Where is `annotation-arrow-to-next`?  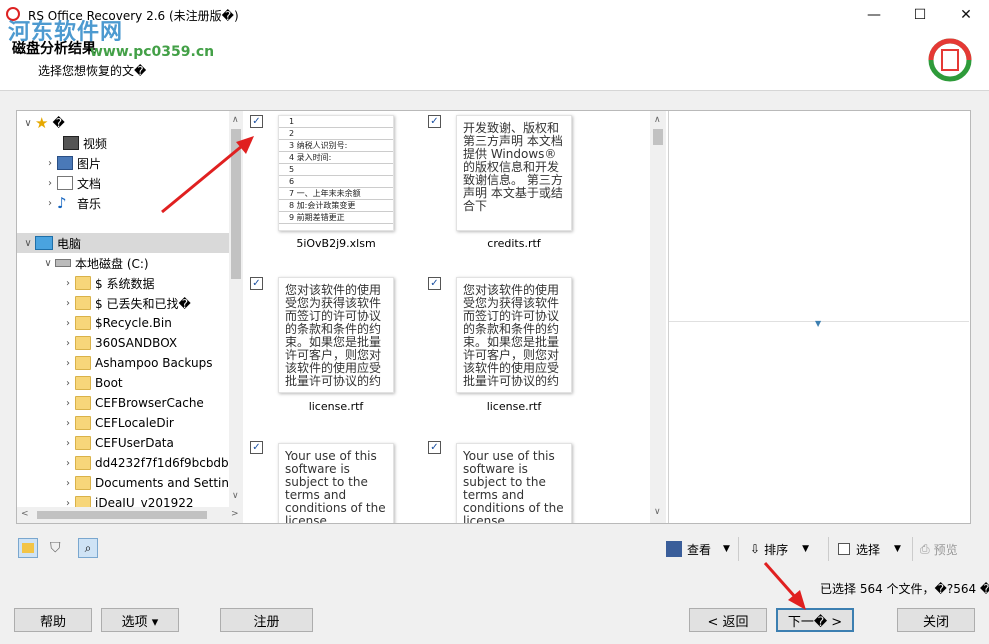
annotation-arrow-to-next is located at coordinates (784, 586).